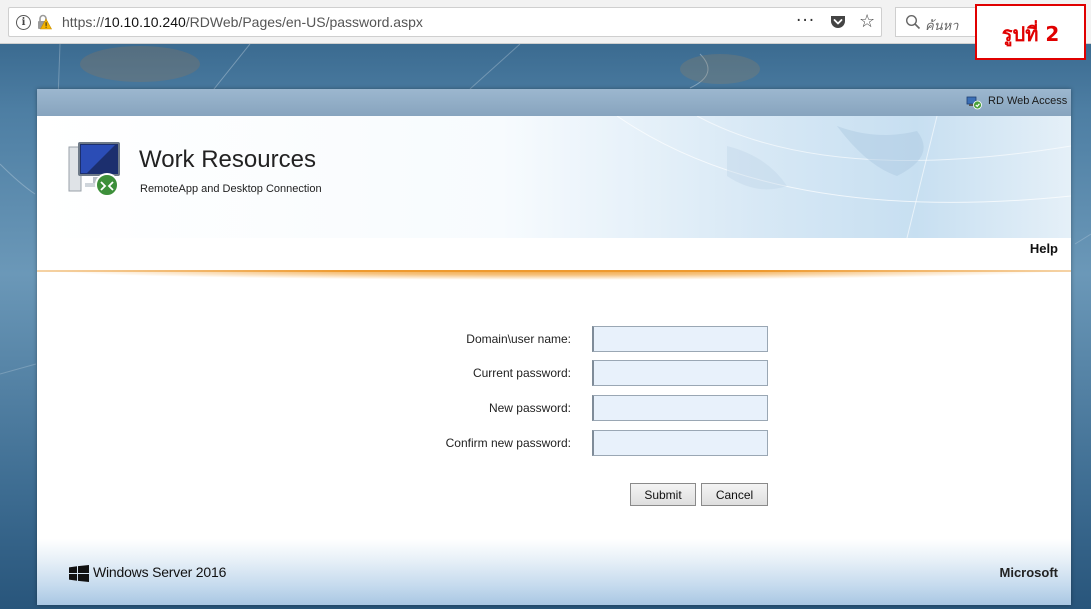 This screenshot has width=1091, height=609. What do you see at coordinates (663, 494) in the screenshot?
I see `submit-button: Submit` at bounding box center [663, 494].